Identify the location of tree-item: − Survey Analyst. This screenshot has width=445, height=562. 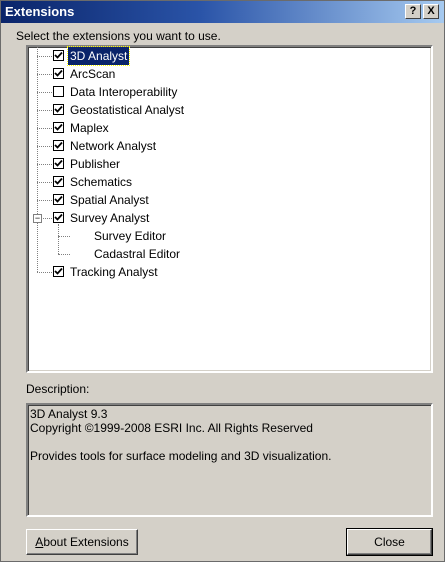
(229, 218).